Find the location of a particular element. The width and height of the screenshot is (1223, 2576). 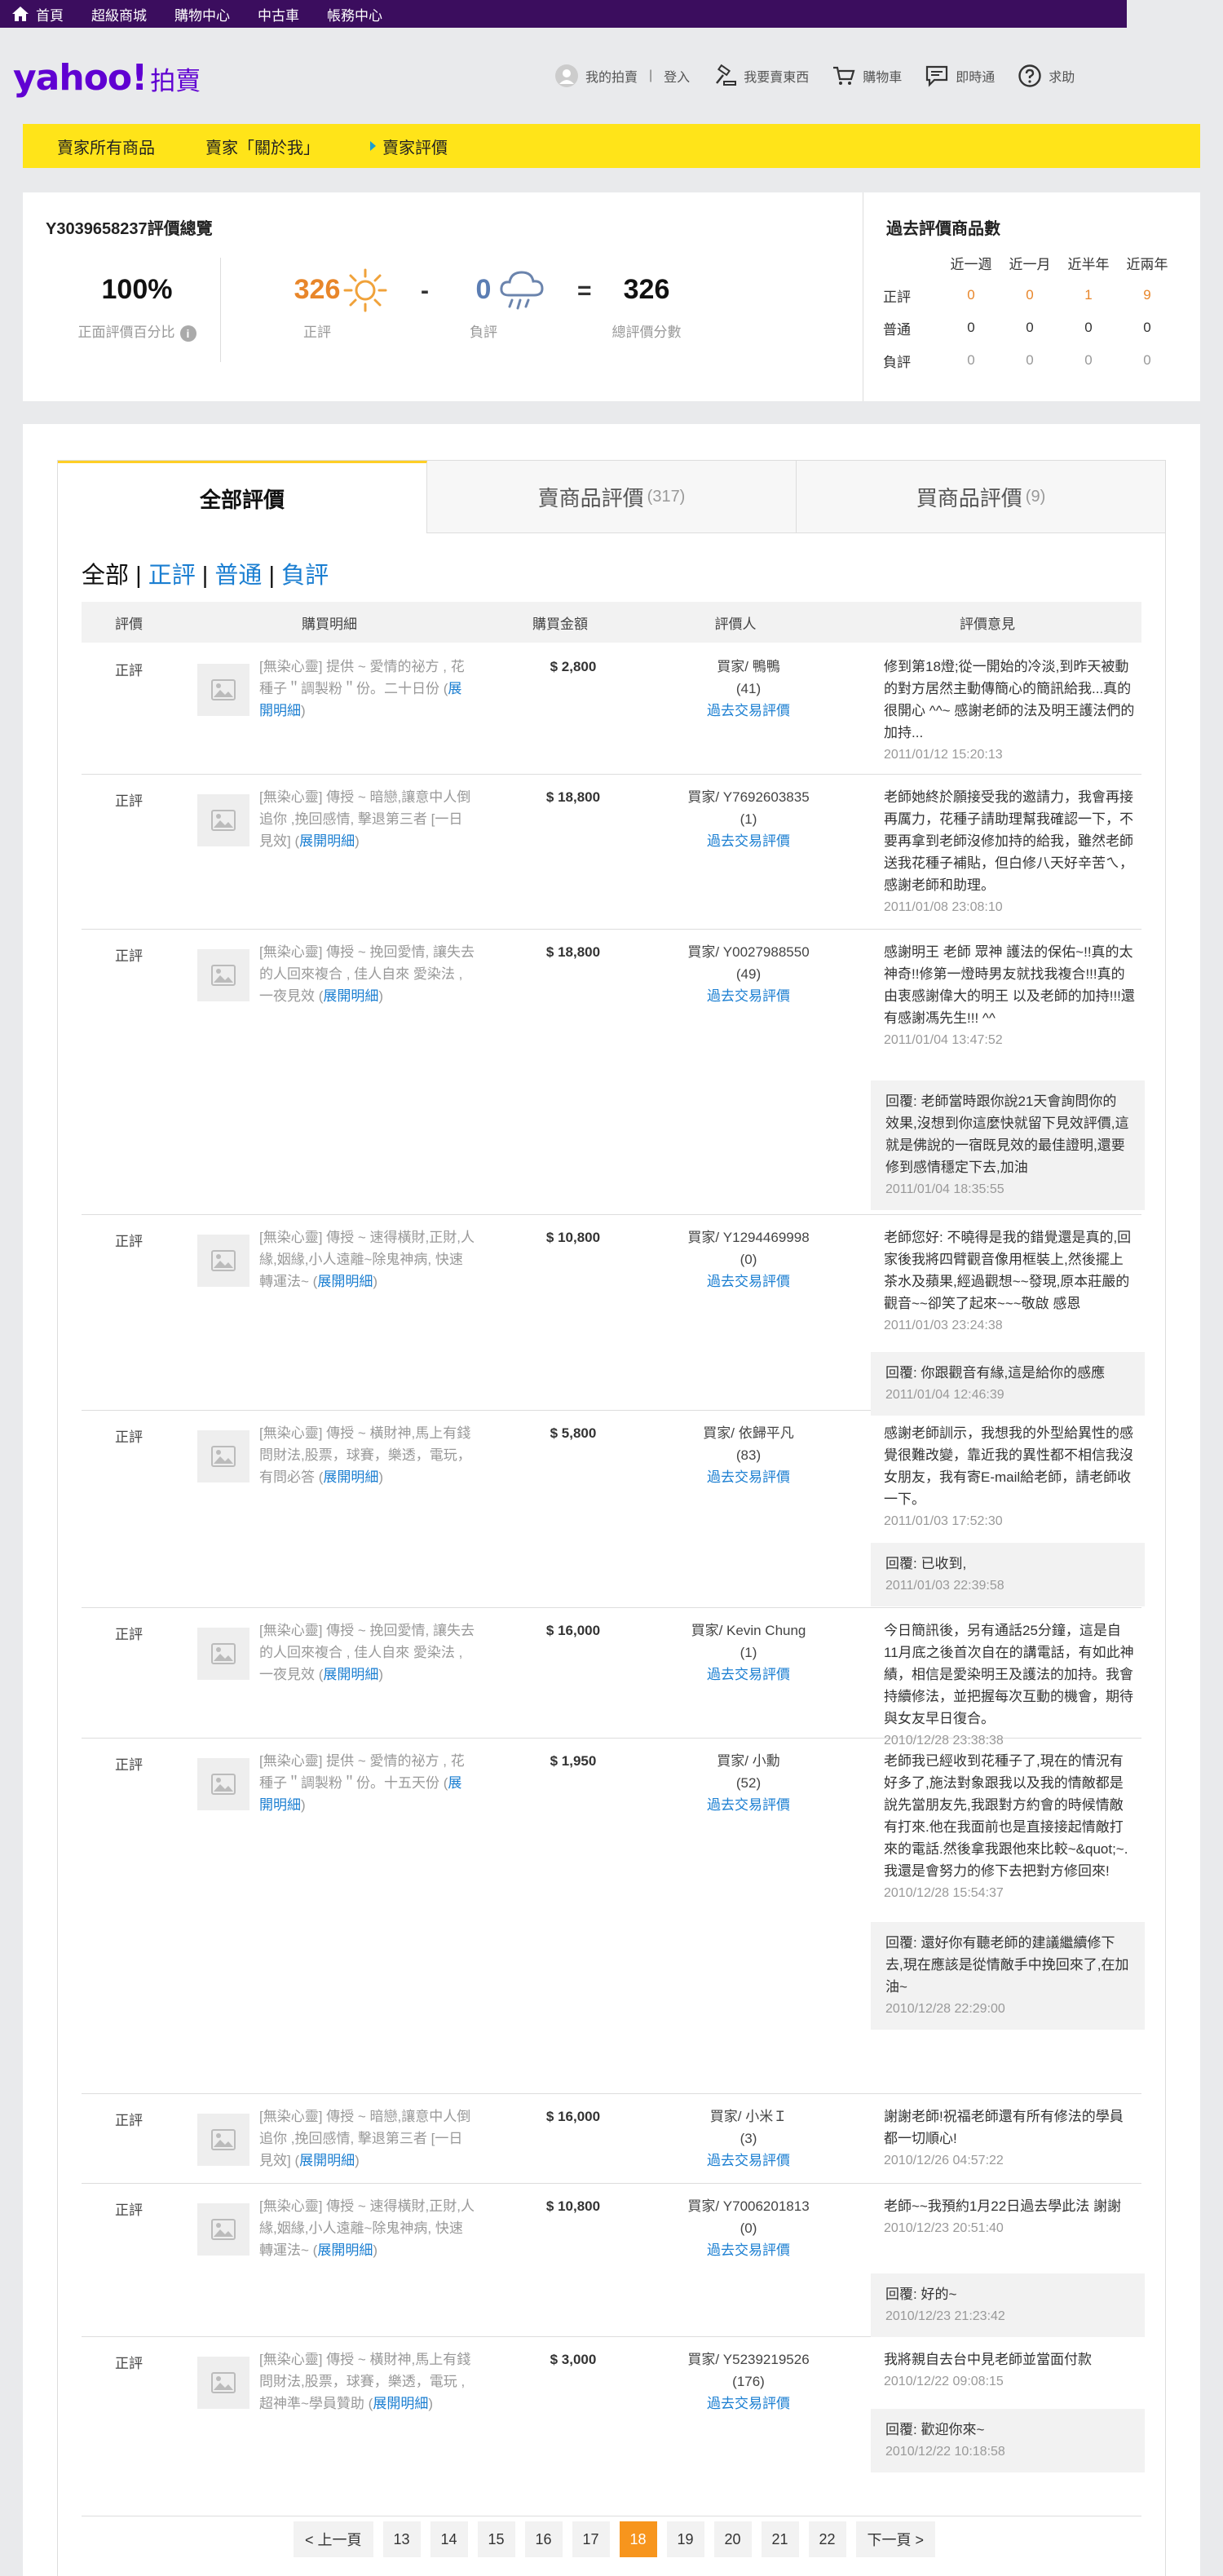

past-cell: 9 is located at coordinates (1147, 295).